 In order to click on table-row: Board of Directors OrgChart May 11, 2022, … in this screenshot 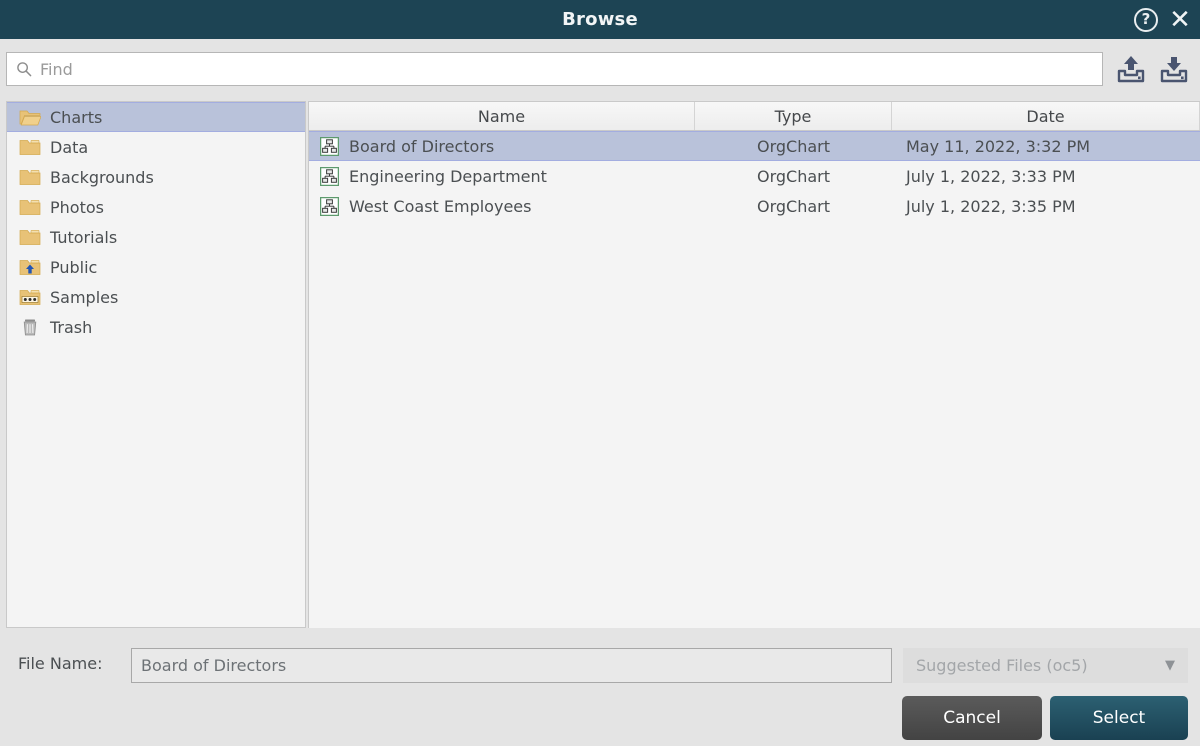, I will do `click(754, 146)`.